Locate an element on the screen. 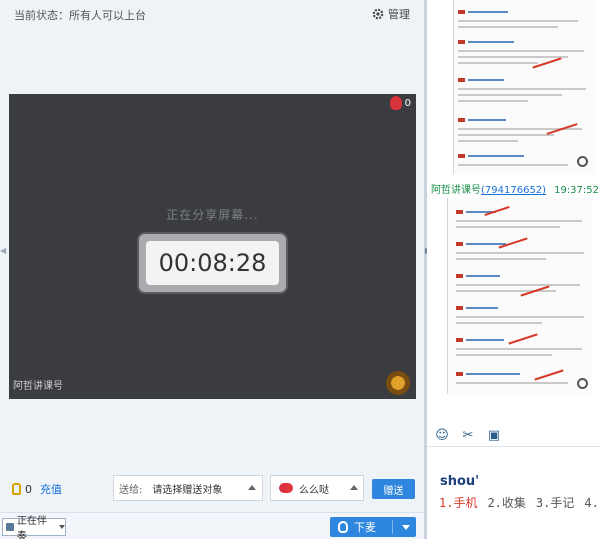  manage-label: 管理 is located at coordinates (399, 14).